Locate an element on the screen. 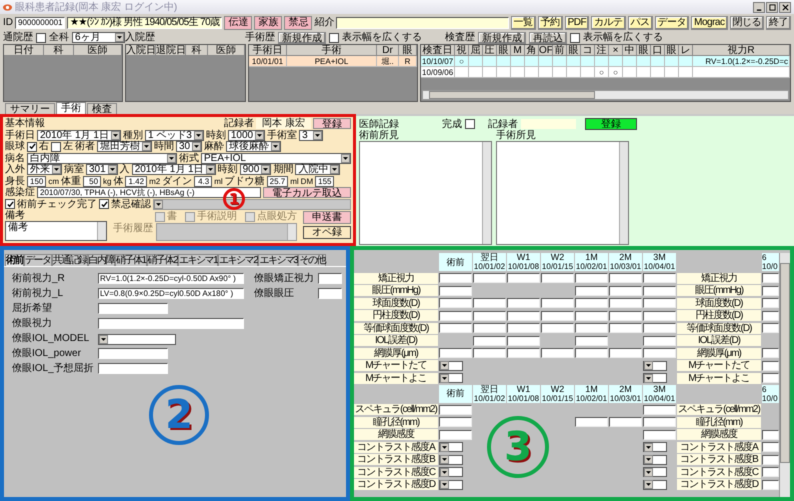  tab: サマリー is located at coordinates (30, 108).